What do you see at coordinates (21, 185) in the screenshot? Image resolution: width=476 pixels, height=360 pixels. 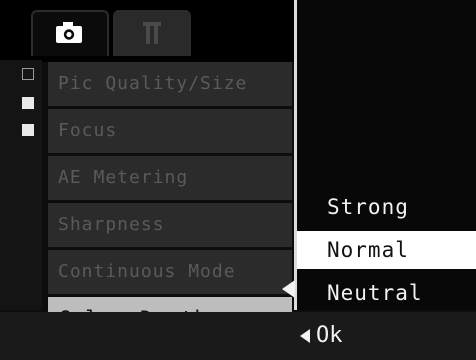 I see `page-indicator` at bounding box center [21, 185].